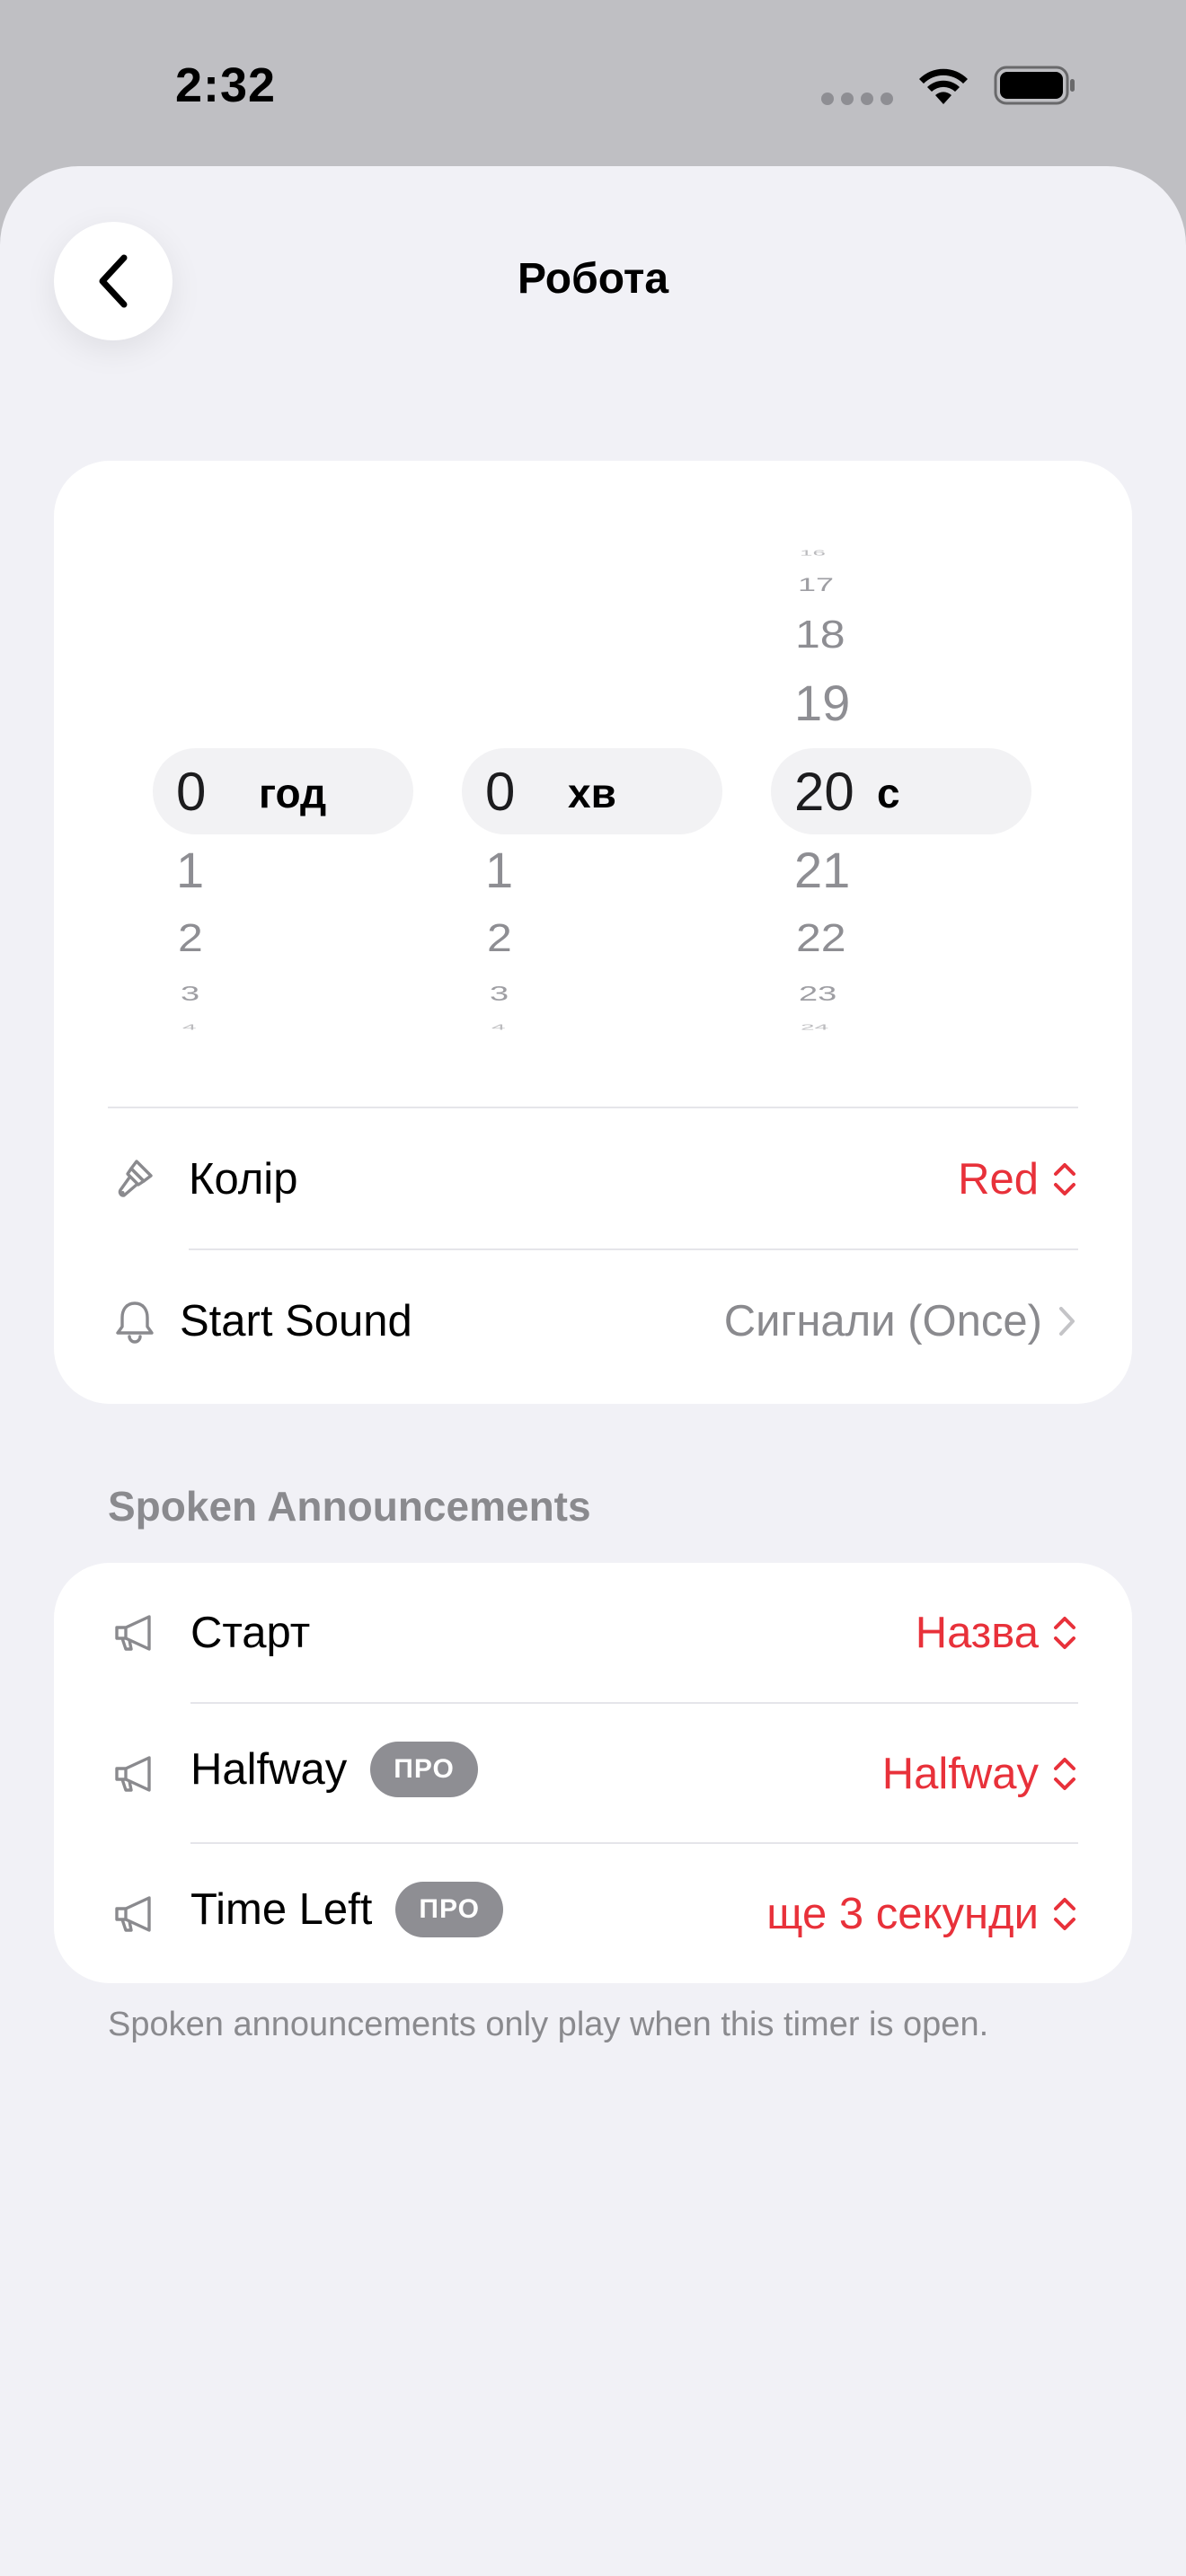 This screenshot has width=1186, height=2576. Describe the element at coordinates (822, 870) in the screenshot. I see `seconds-option: 21` at that location.